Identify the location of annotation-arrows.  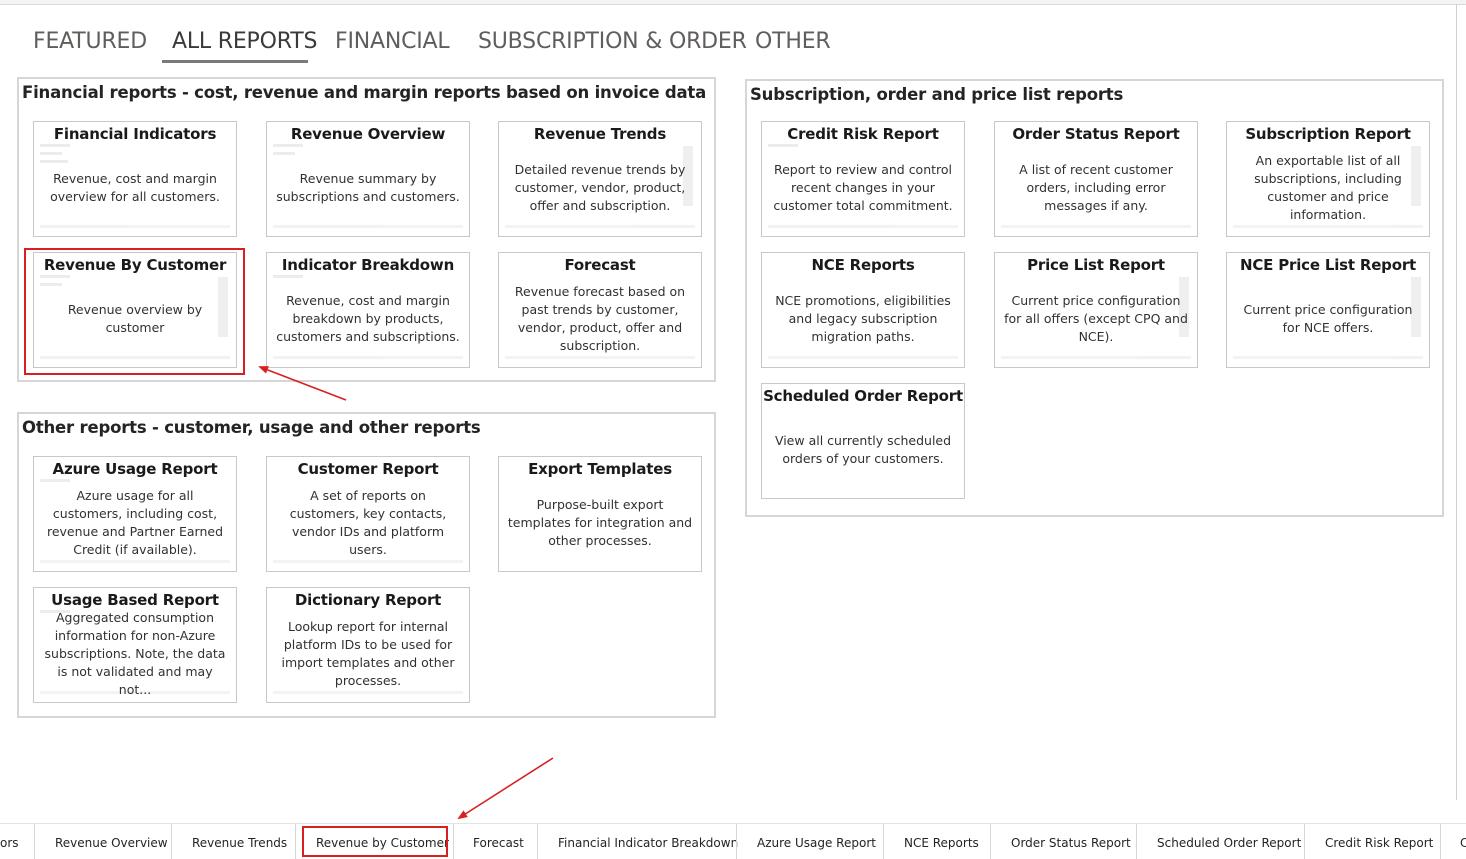
(406, 593).